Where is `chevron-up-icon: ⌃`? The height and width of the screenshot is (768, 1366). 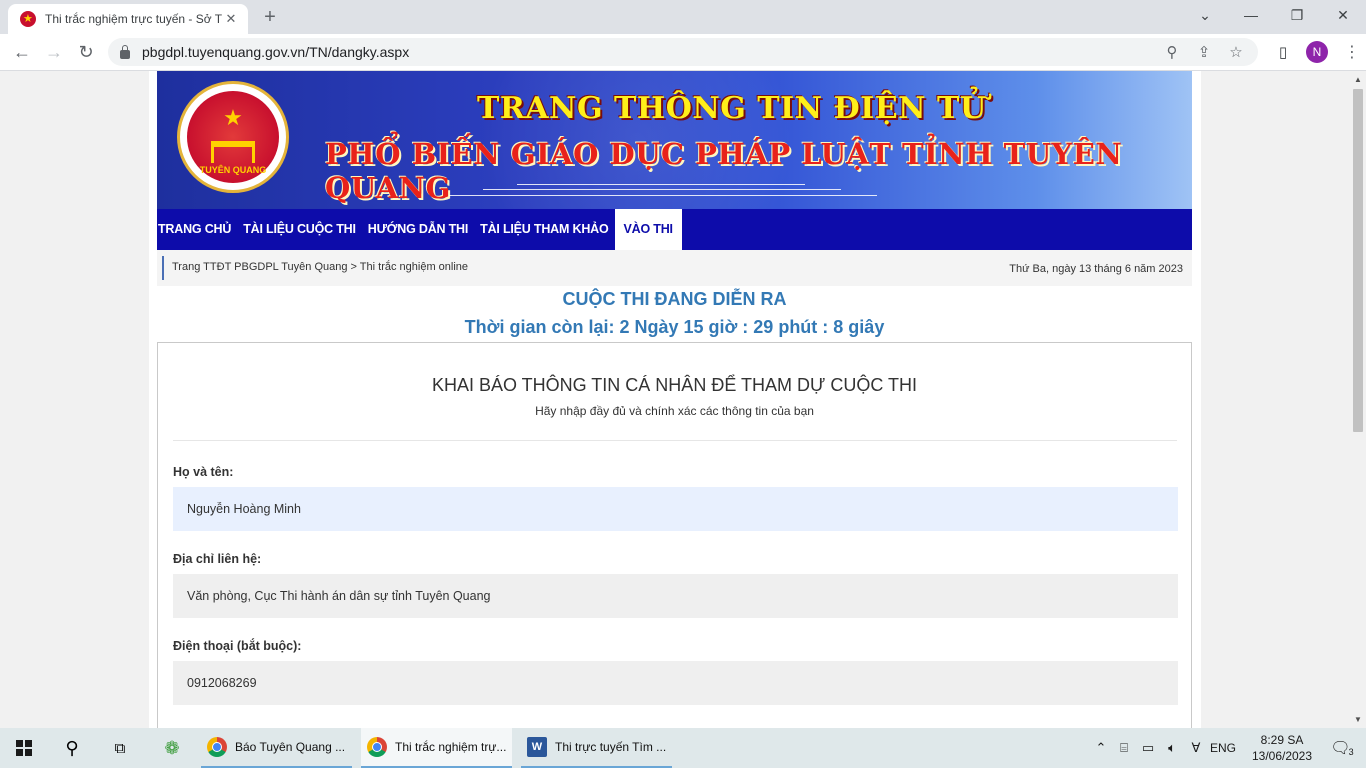
chevron-up-icon: ⌃ is located at coordinates (1101, 748).